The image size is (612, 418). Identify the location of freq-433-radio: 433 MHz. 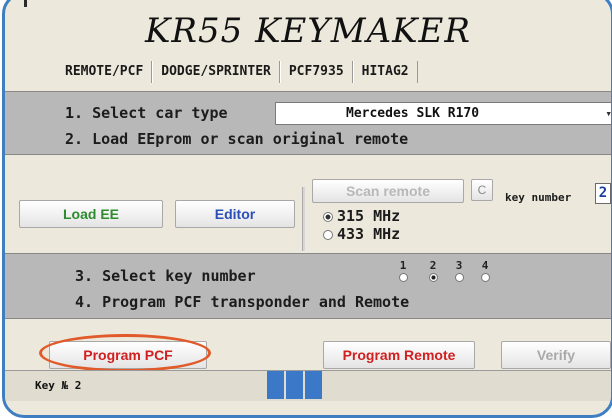
(361, 234).